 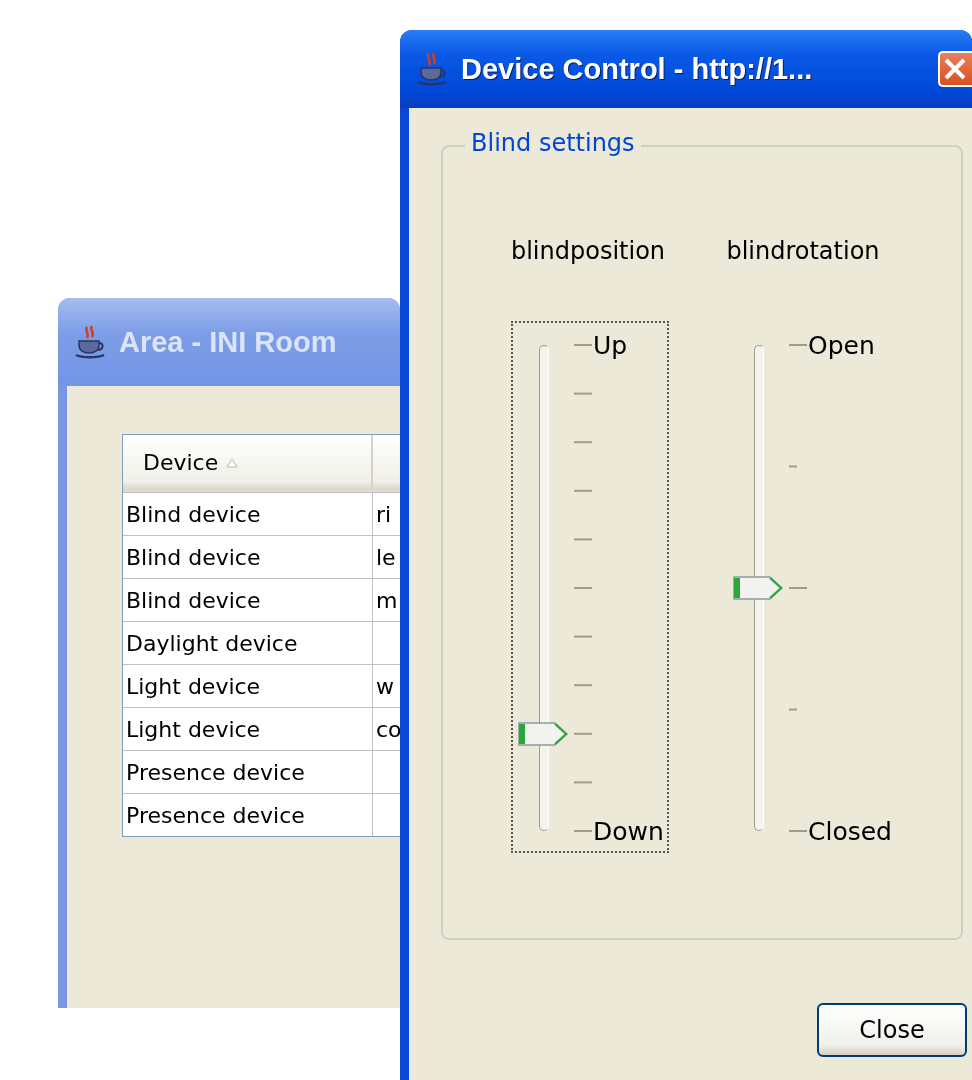 What do you see at coordinates (590, 587) in the screenshot?
I see `vertical-slider: Up Down` at bounding box center [590, 587].